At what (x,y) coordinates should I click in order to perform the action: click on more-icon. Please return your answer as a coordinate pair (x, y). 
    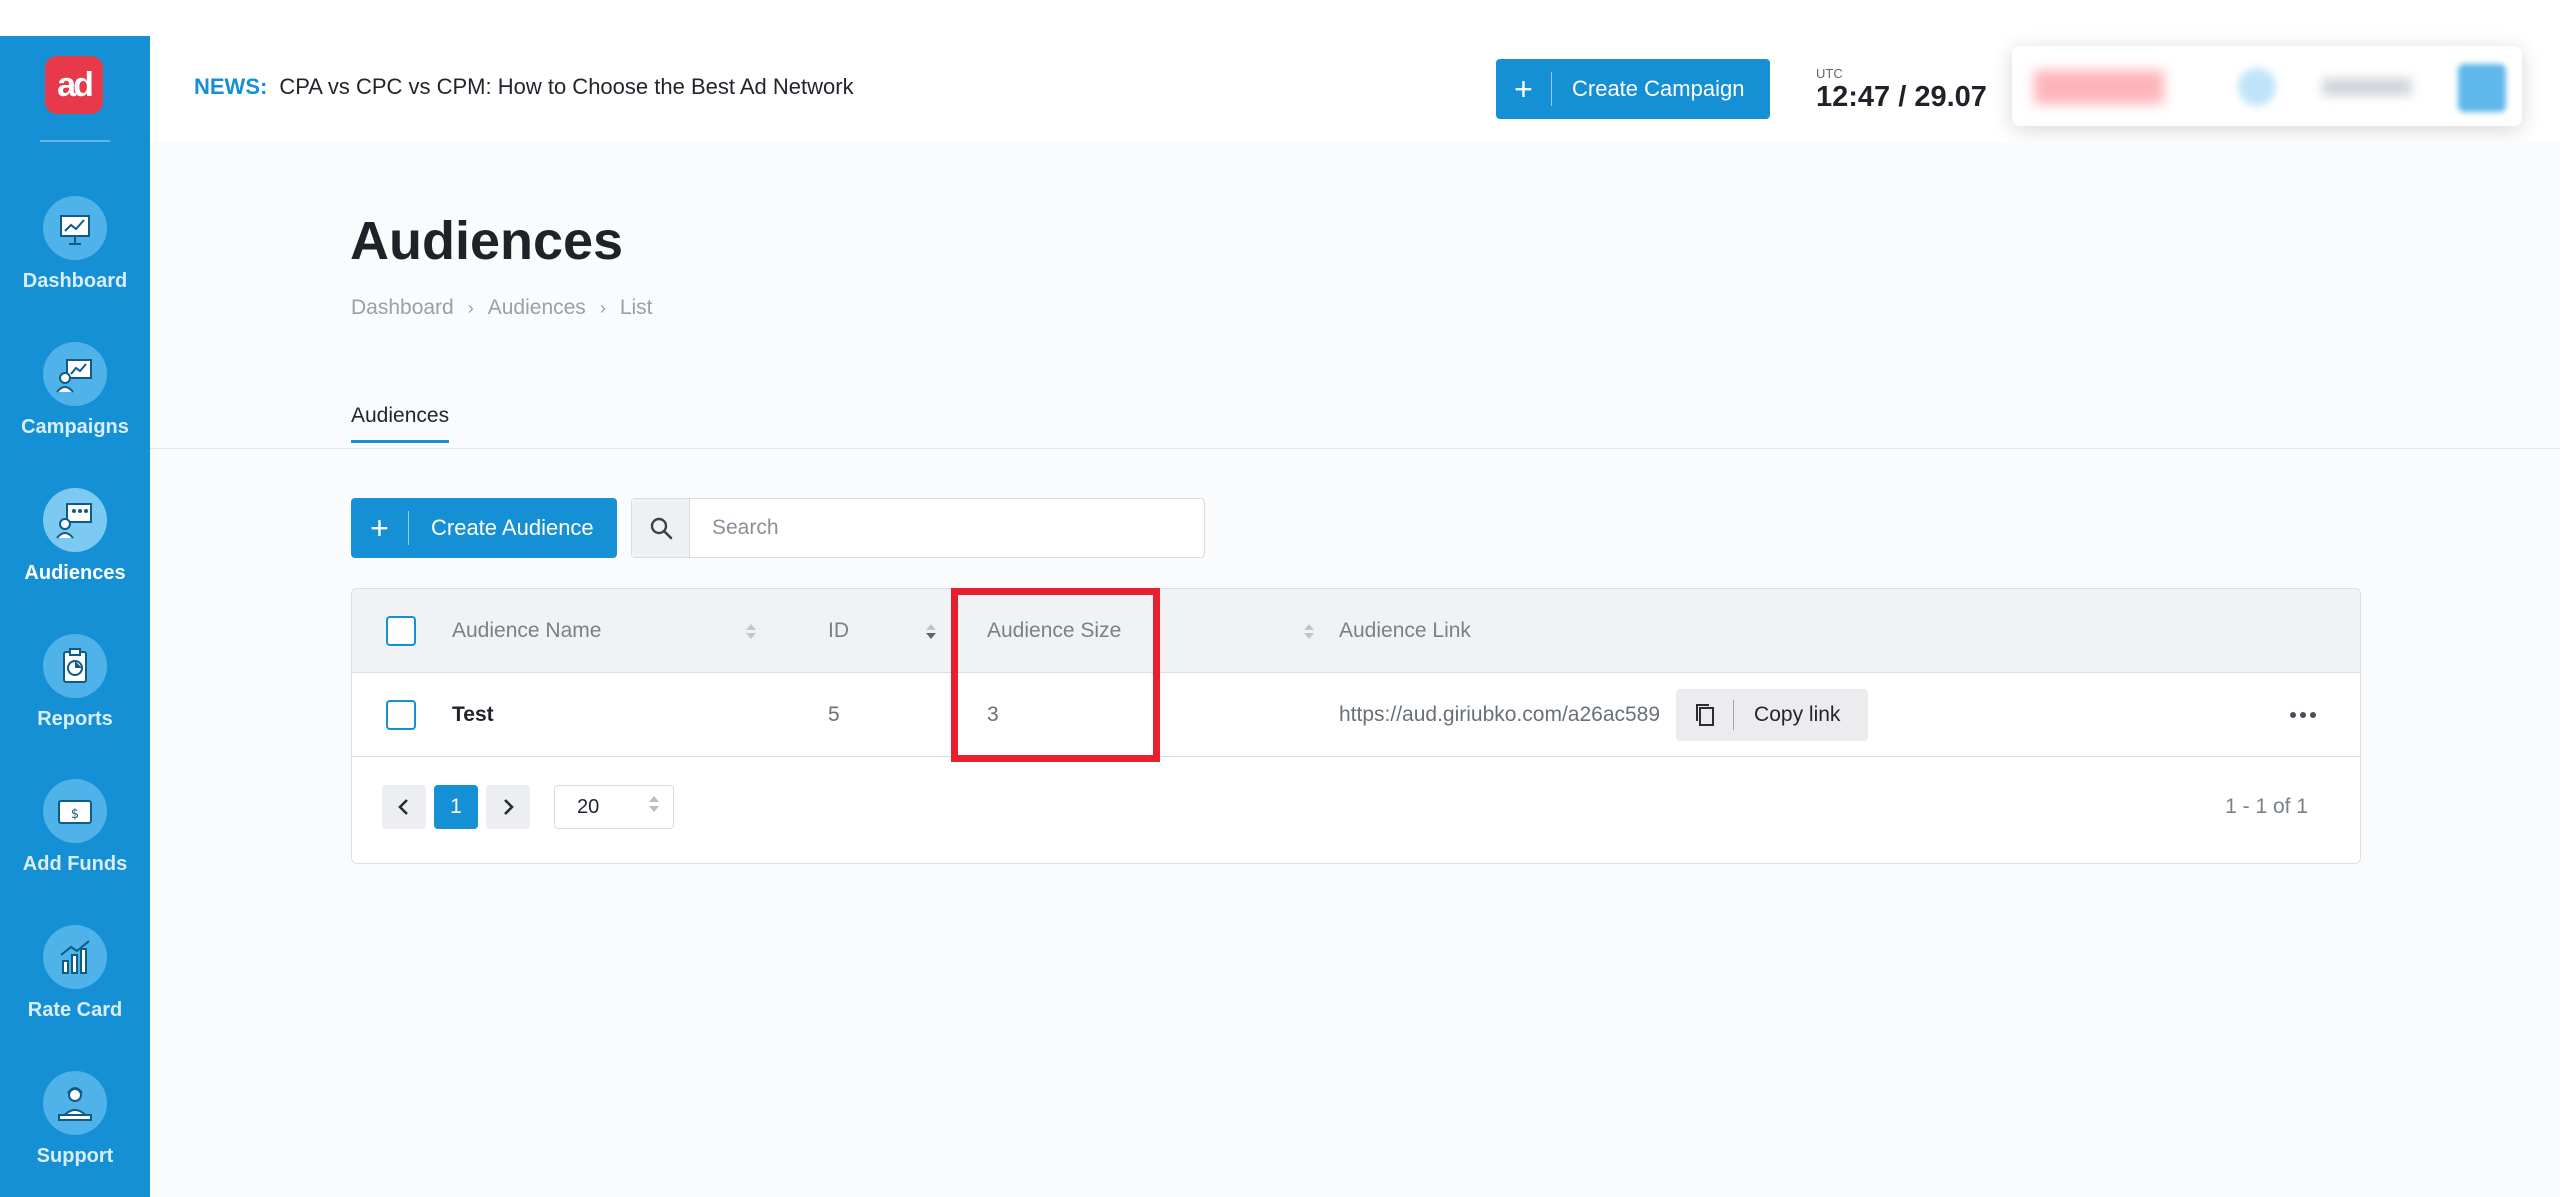
    Looking at the image, I should click on (2303, 715).